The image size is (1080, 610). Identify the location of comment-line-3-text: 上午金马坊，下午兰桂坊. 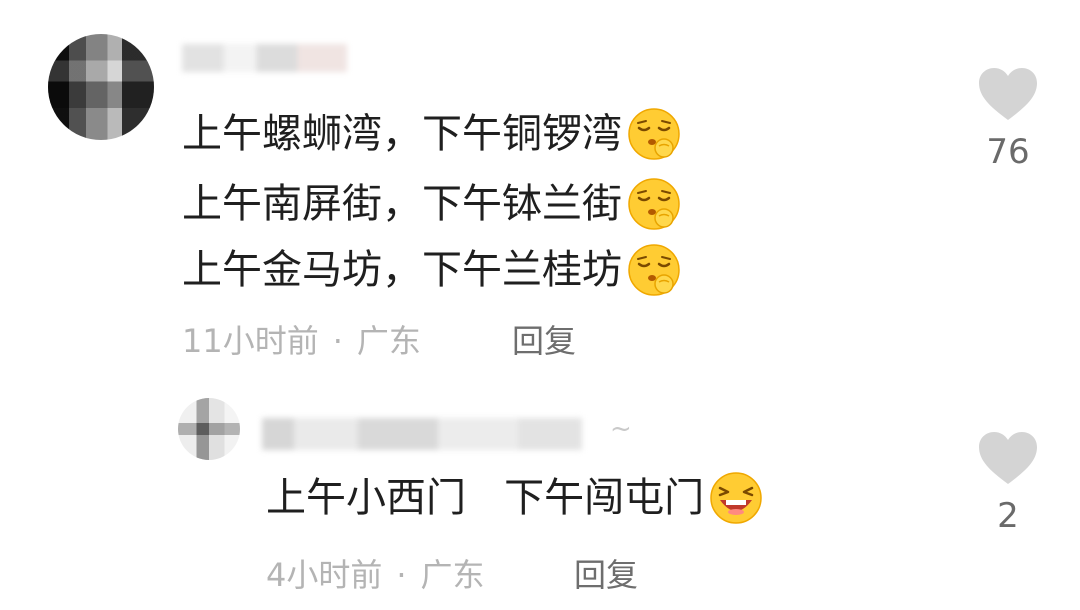
(402, 270).